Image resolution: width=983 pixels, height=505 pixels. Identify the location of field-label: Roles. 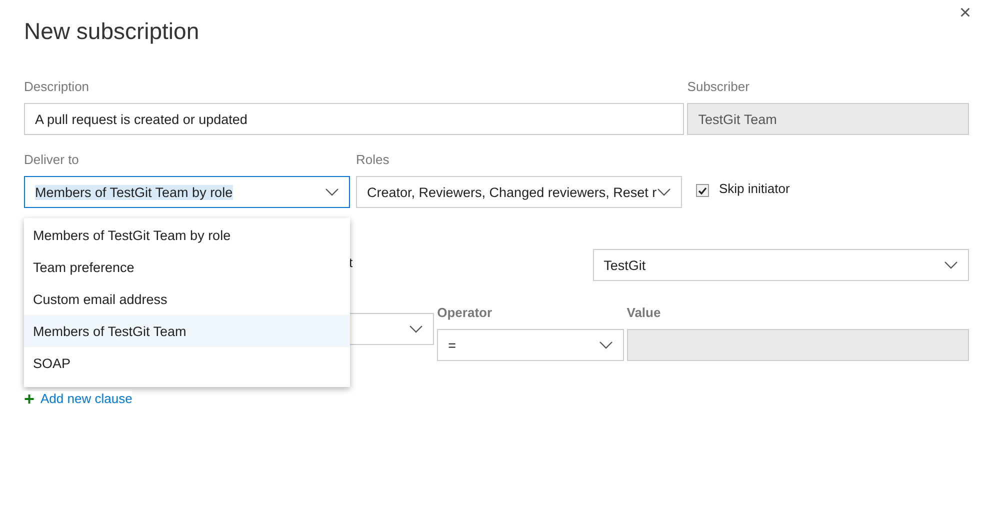
(373, 160).